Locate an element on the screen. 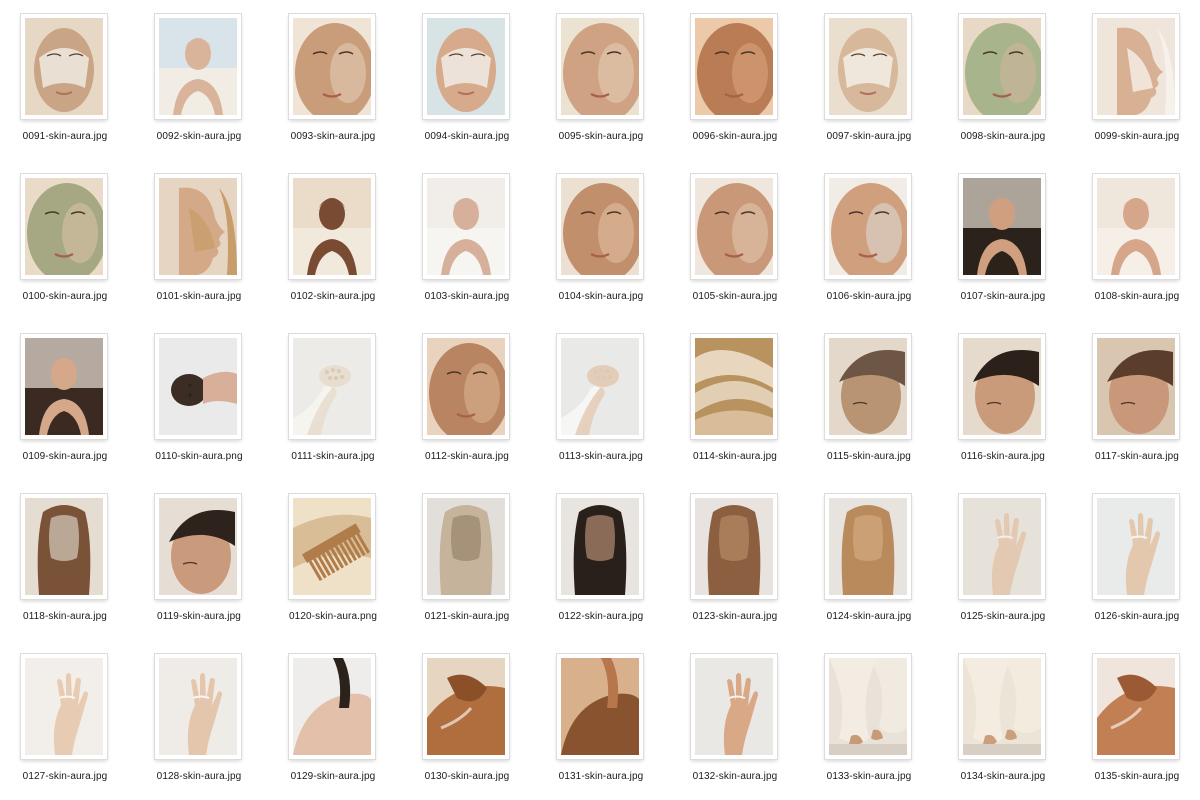  file-name-label: 0127-skin-aura.jpg is located at coordinates (65, 776).